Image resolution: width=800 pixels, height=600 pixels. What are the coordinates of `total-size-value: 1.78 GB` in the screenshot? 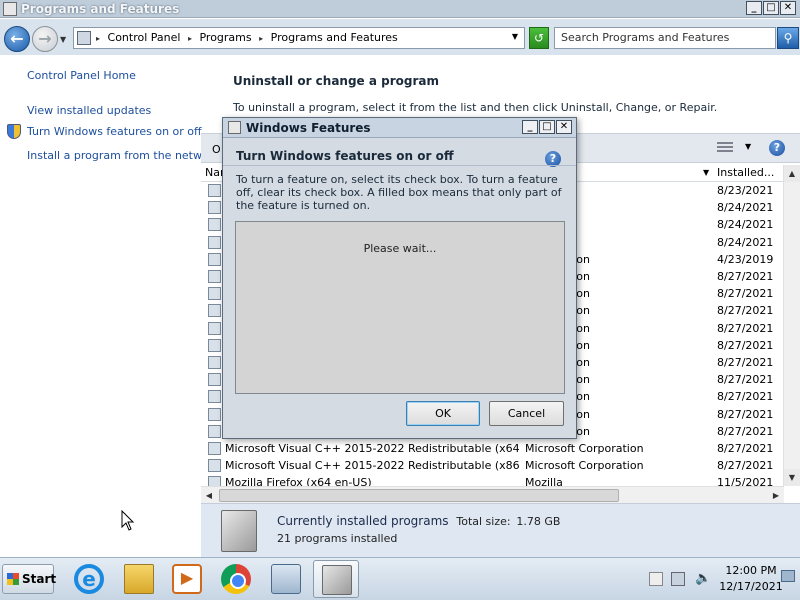 It's located at (538, 521).